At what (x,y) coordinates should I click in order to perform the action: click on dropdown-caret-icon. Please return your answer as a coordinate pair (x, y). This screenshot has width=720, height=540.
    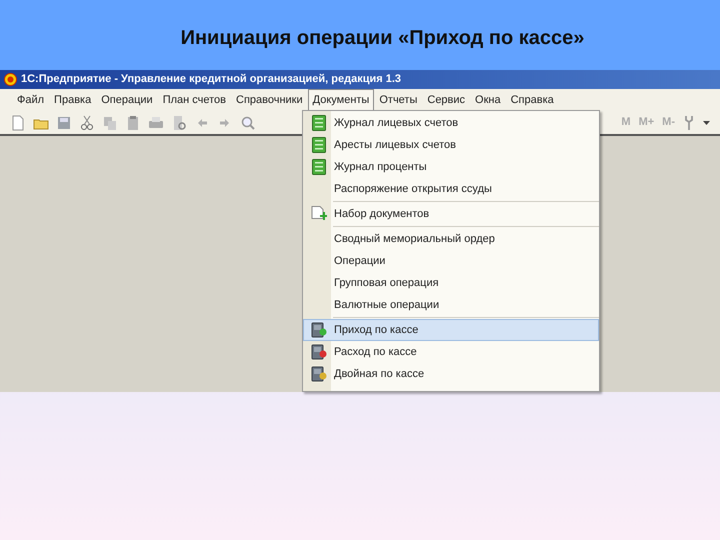
    Looking at the image, I should click on (706, 122).